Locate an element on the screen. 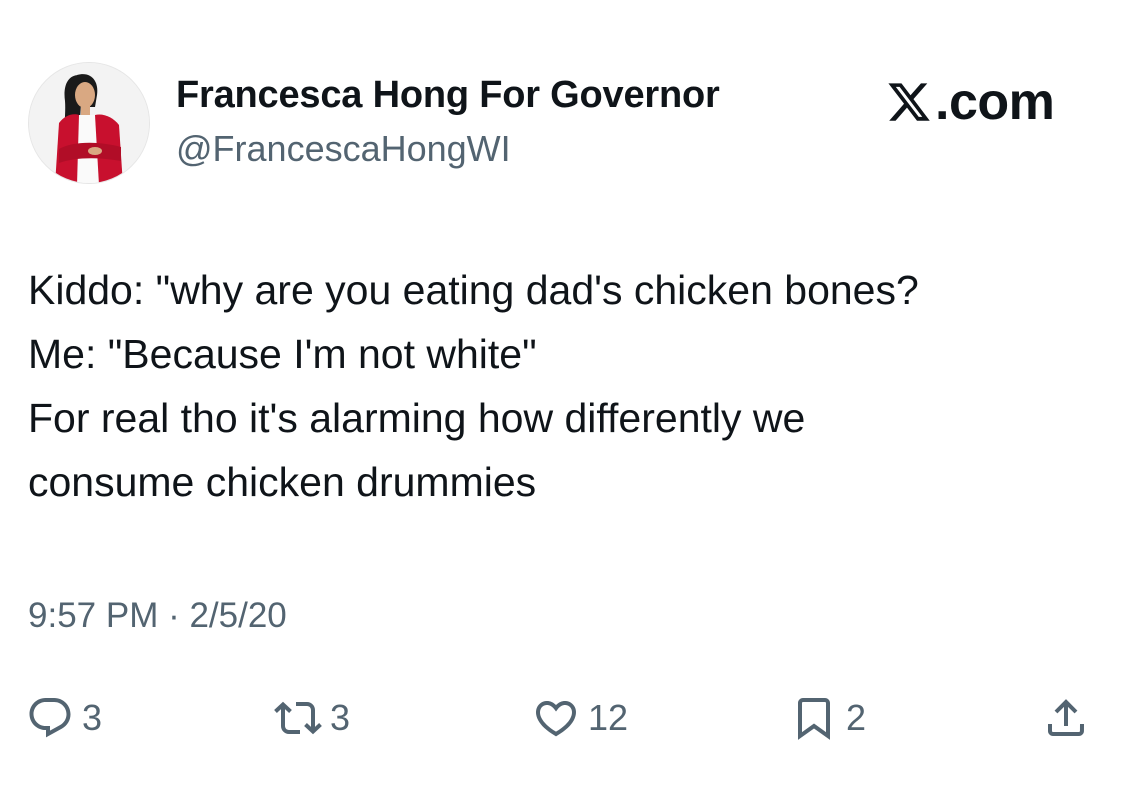  like-button: 12 is located at coordinates (580, 718).